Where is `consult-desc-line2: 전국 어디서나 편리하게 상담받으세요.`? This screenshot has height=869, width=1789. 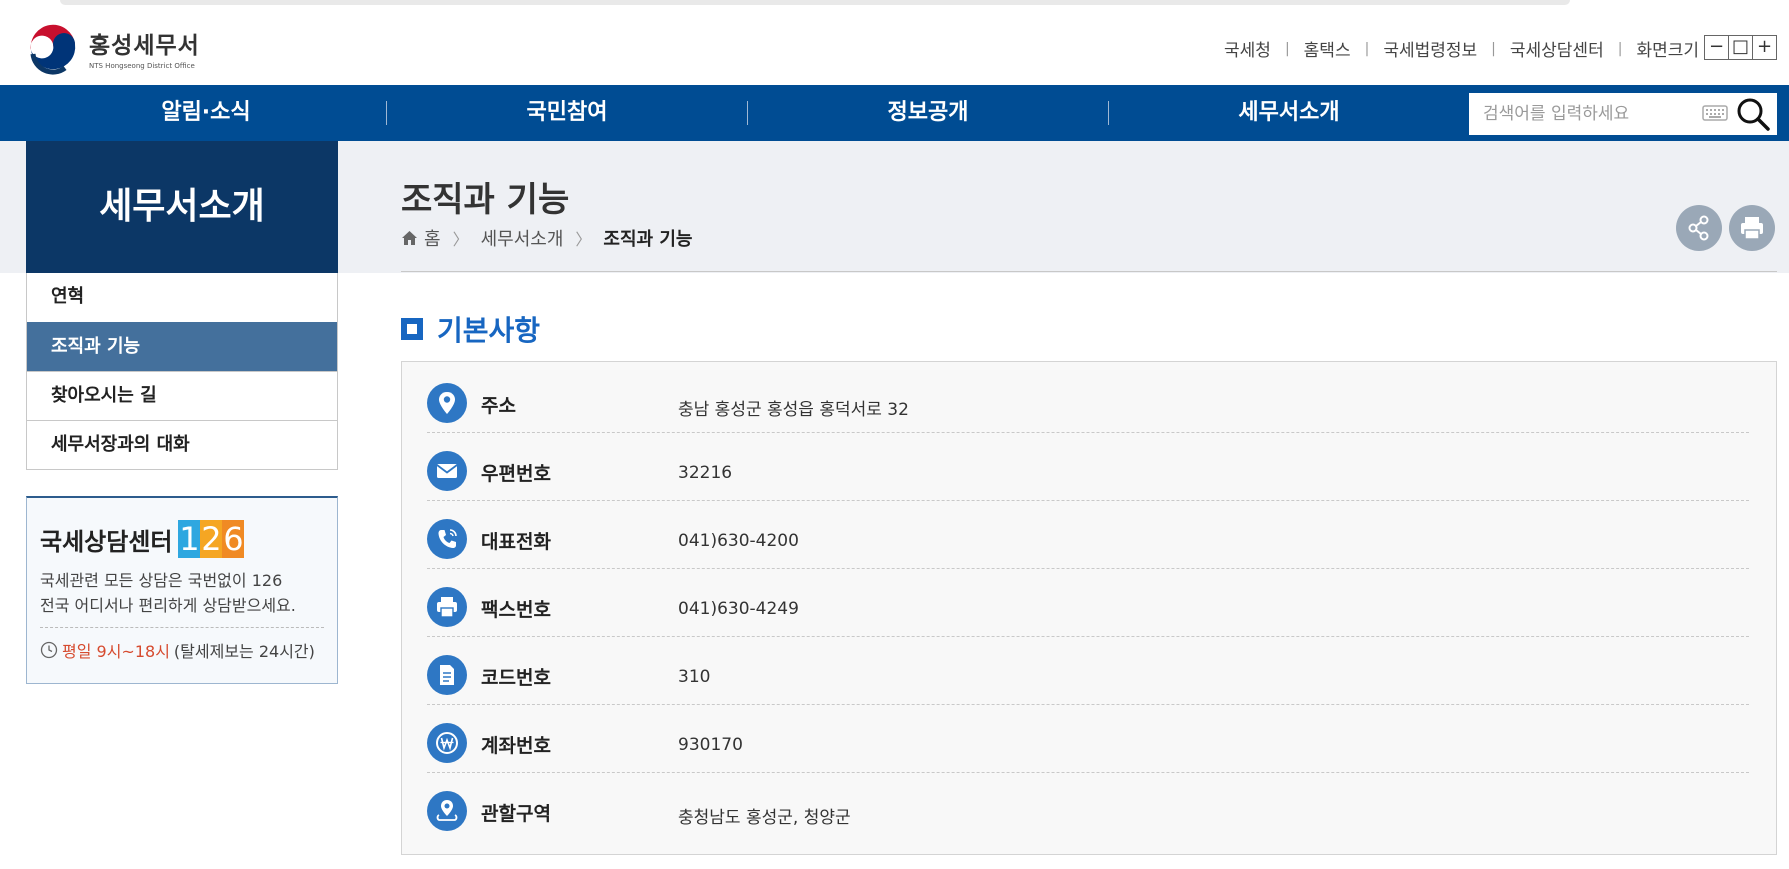
consult-desc-line2: 전국 어디서나 편리하게 상담받으세요. is located at coordinates (168, 605).